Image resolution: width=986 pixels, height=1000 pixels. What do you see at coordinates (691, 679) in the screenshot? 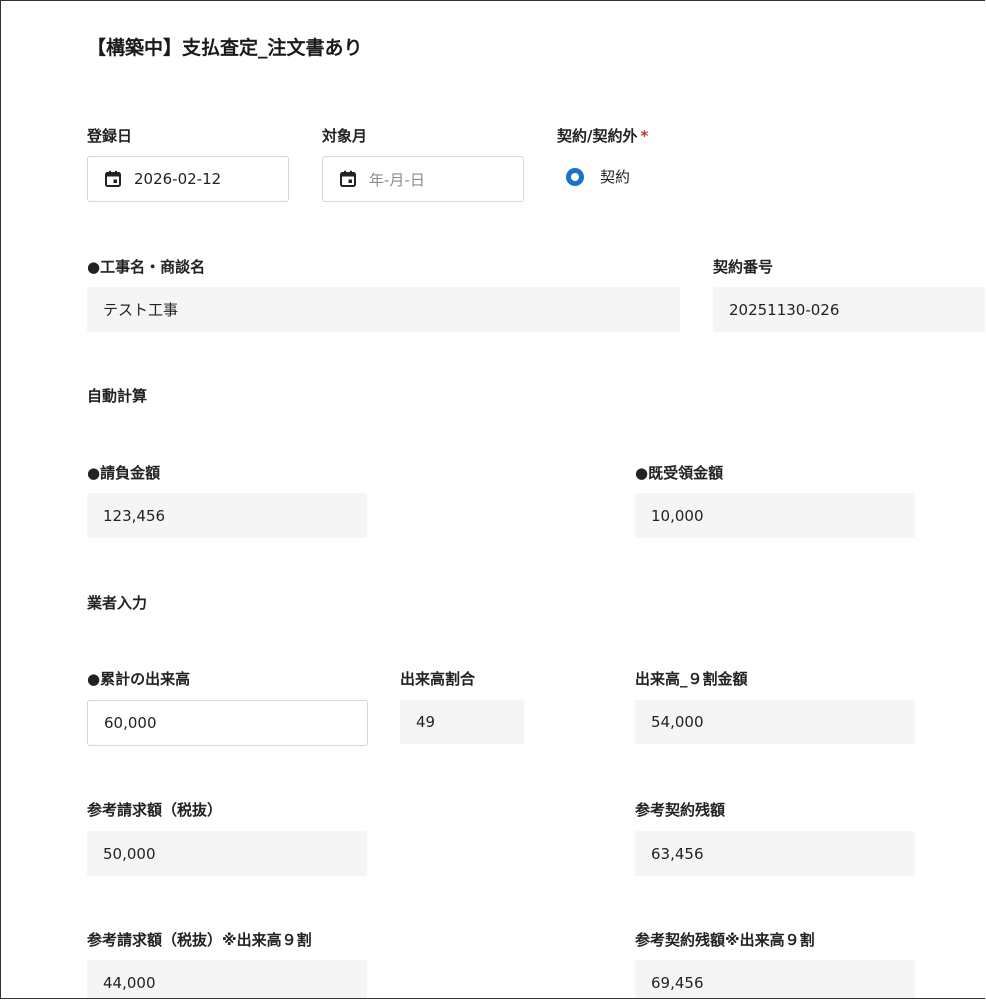
I see `progress-90-label: 出来高_９割金額` at bounding box center [691, 679].